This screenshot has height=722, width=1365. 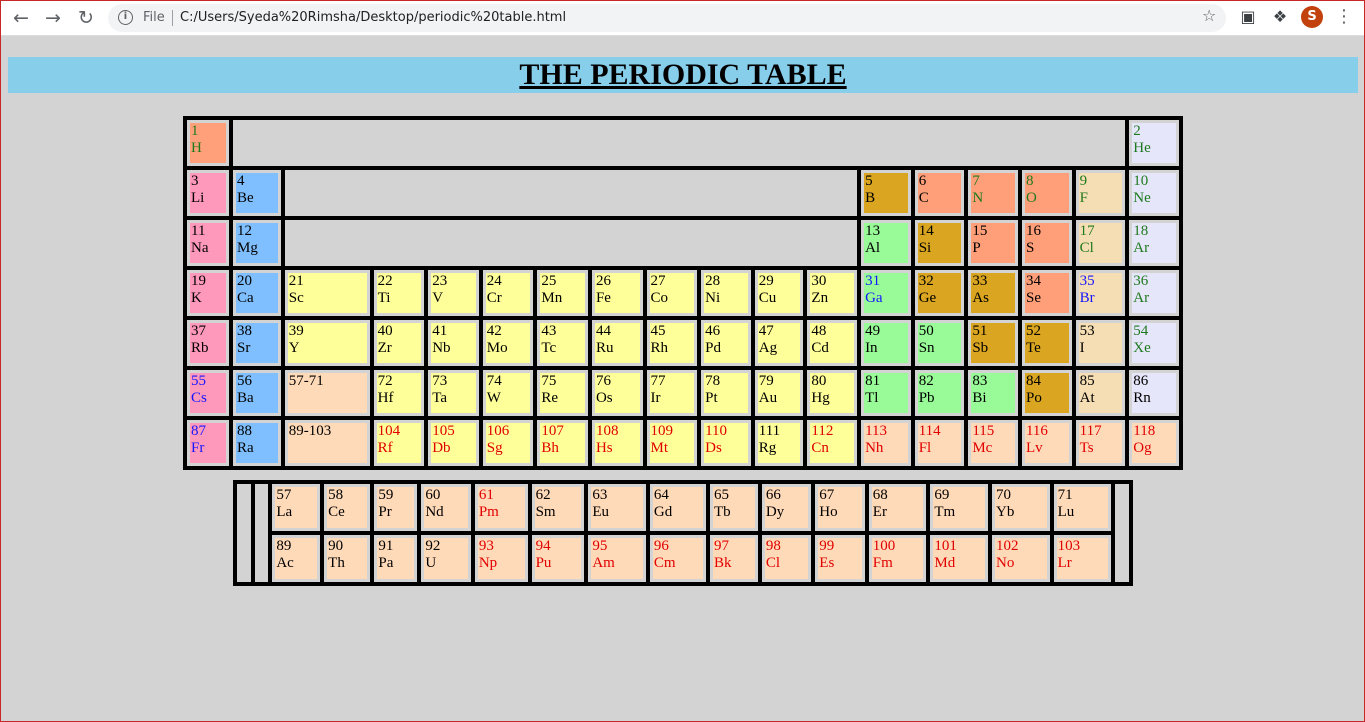 I want to click on element-symbol: Ca, so click(x=245, y=298).